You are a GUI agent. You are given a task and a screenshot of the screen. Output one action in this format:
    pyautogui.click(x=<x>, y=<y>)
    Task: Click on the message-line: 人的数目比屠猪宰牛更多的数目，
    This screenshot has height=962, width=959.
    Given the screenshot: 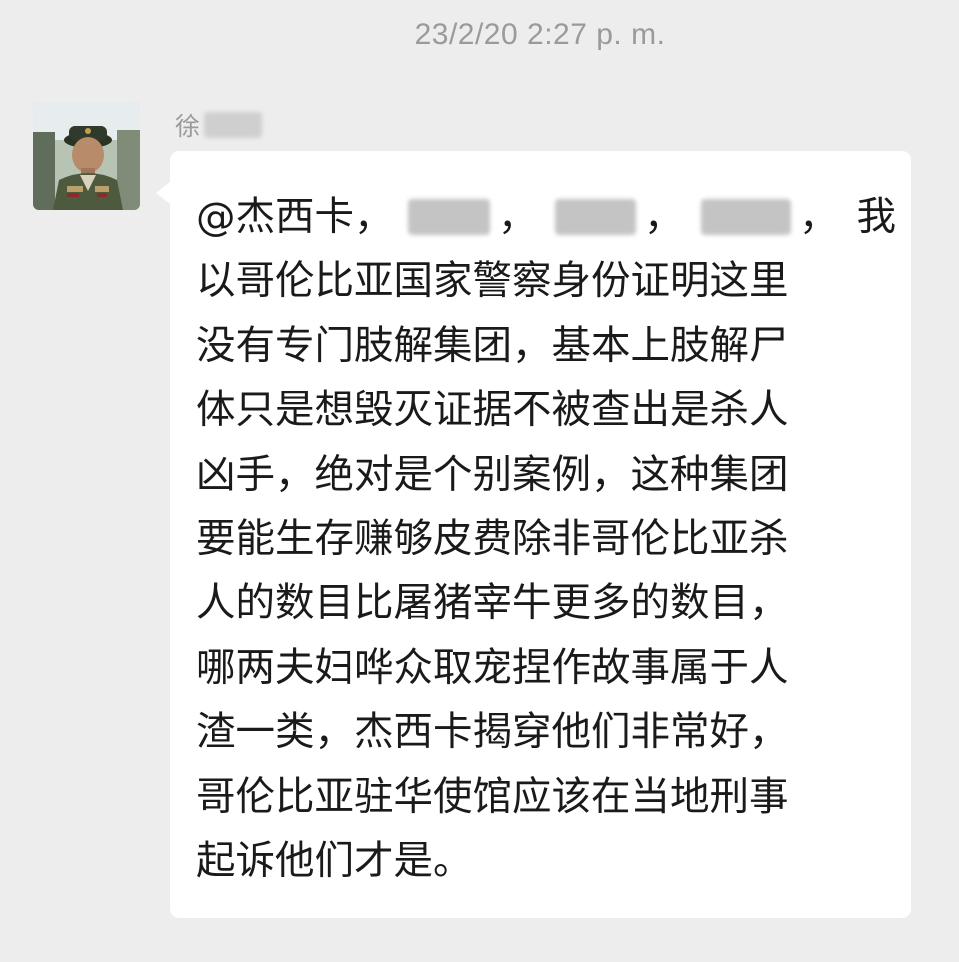 What is the action you would take?
    pyautogui.click(x=492, y=603)
    